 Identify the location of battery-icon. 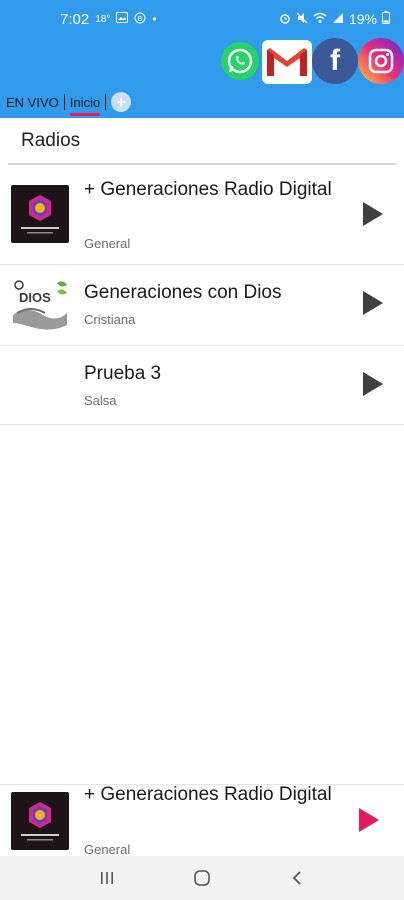
(386, 19).